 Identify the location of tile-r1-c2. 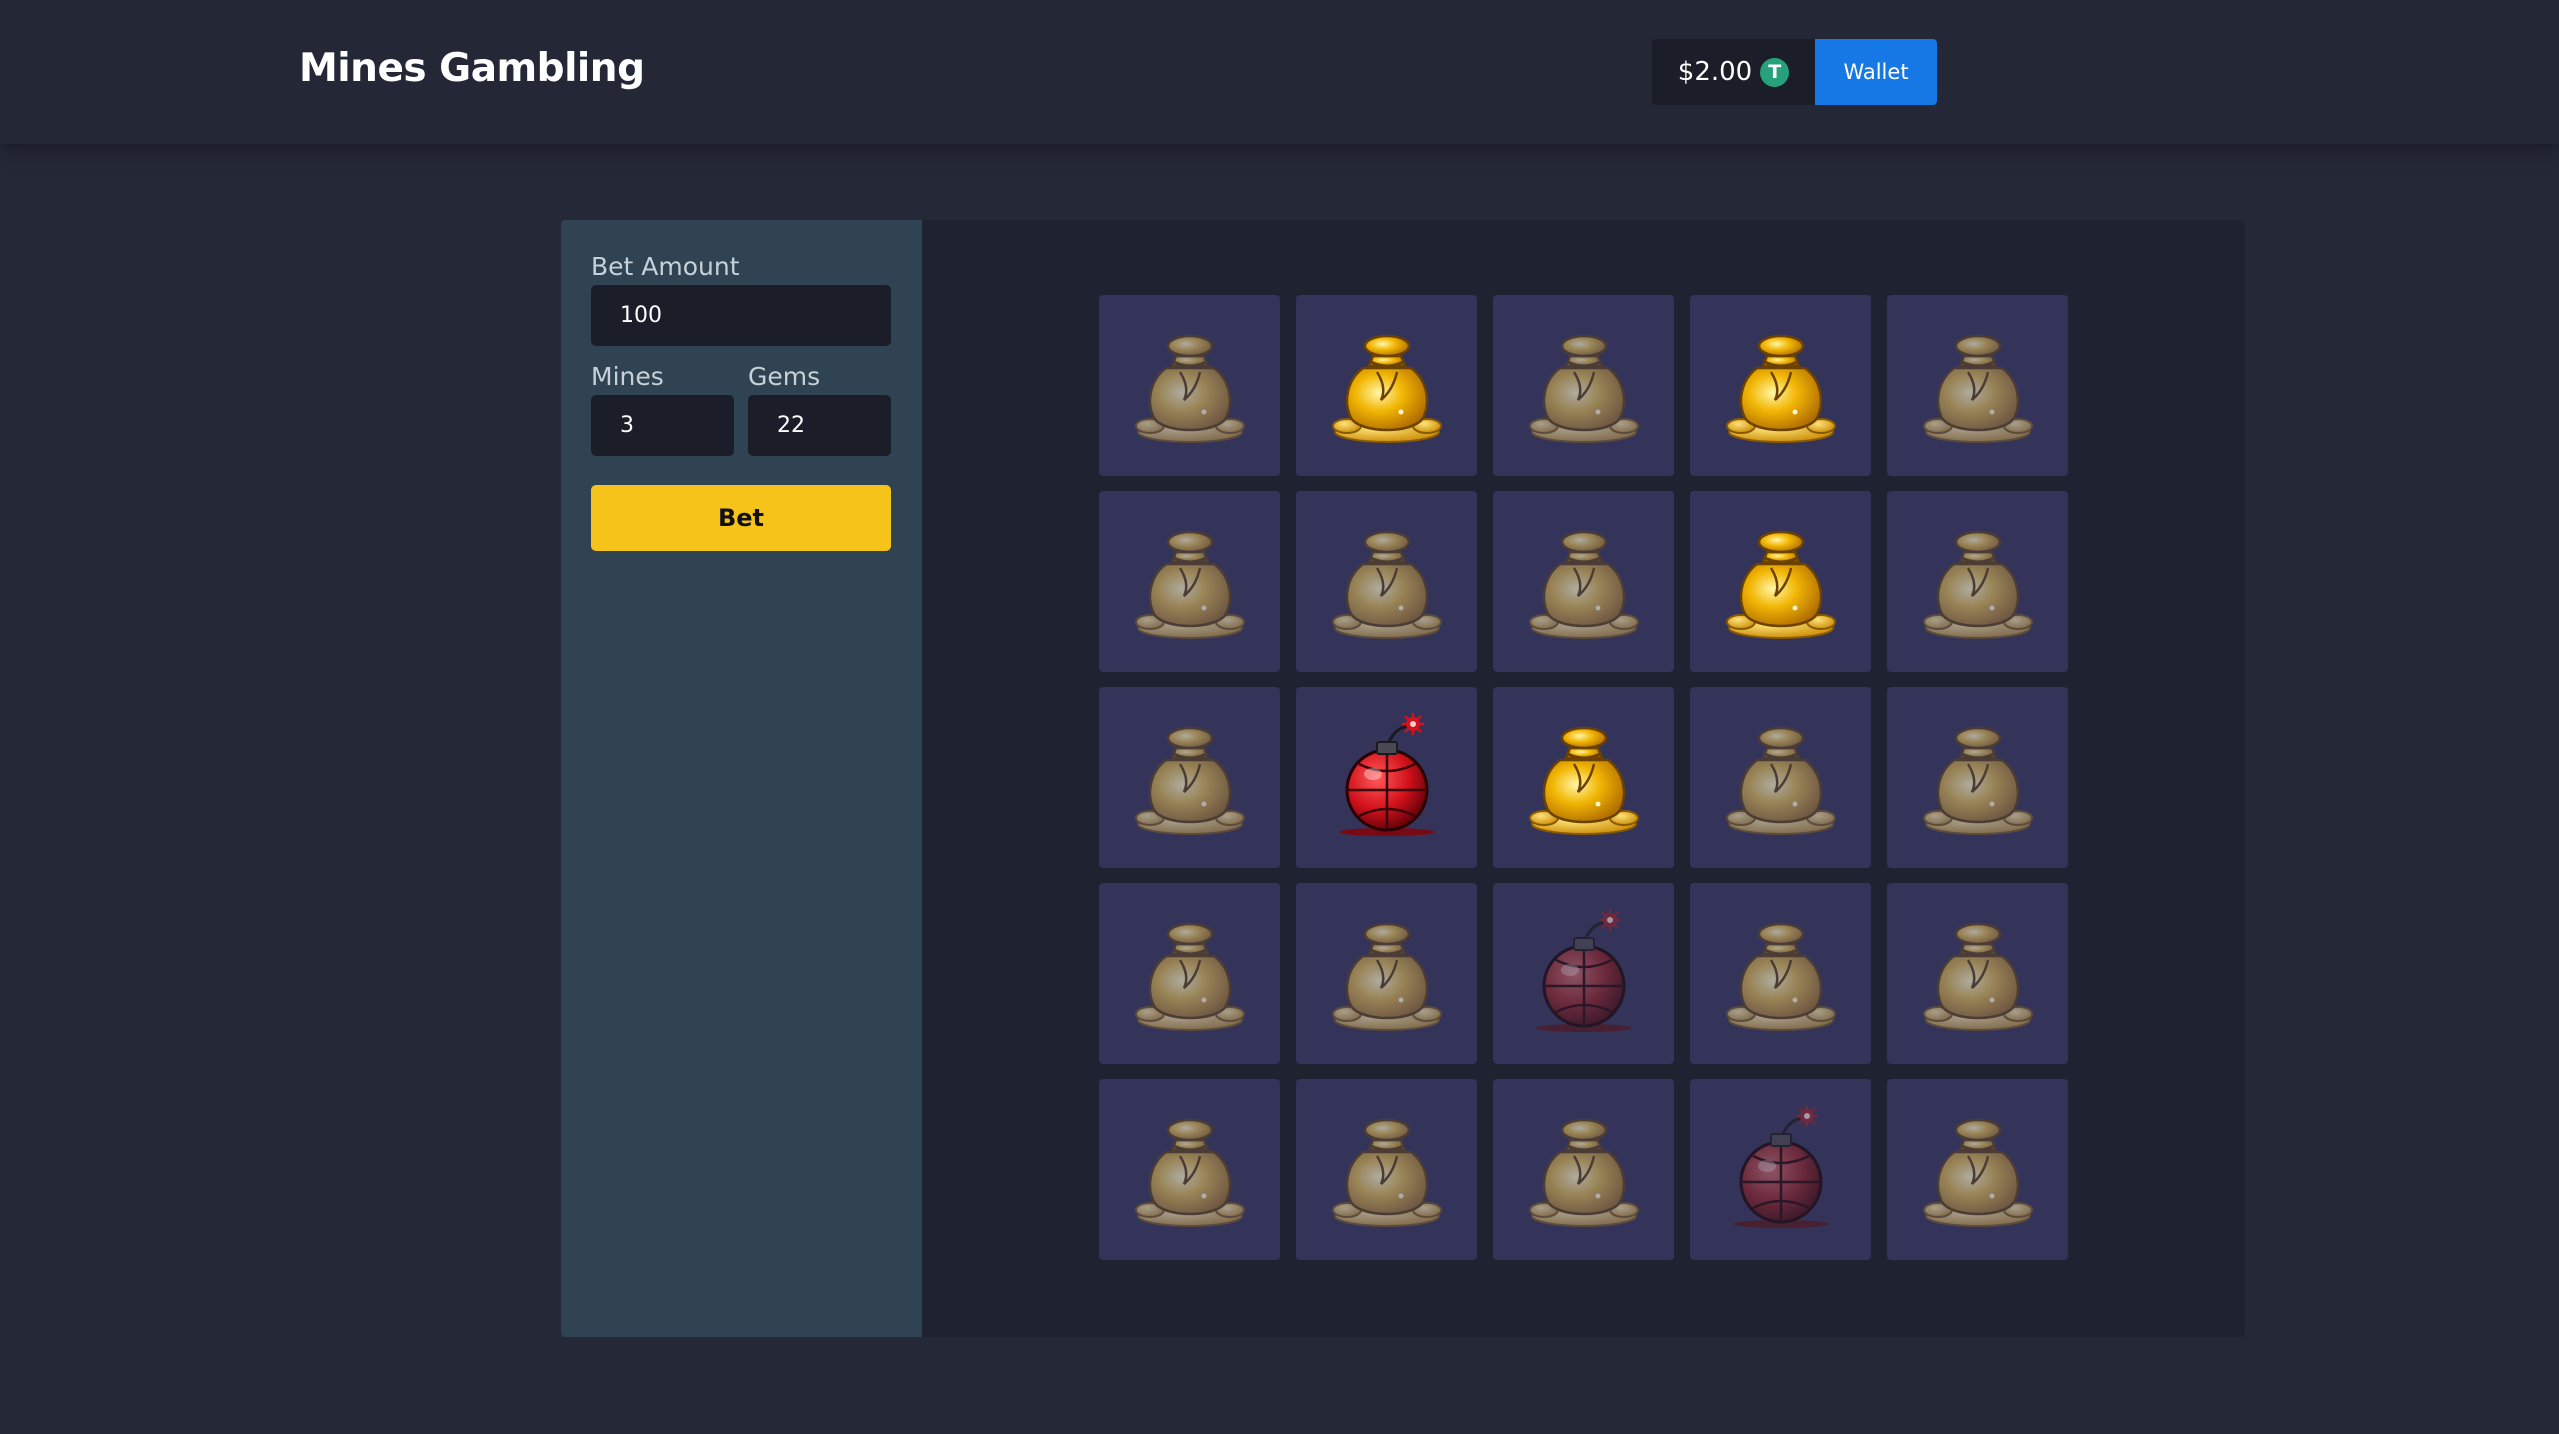
(1386, 385).